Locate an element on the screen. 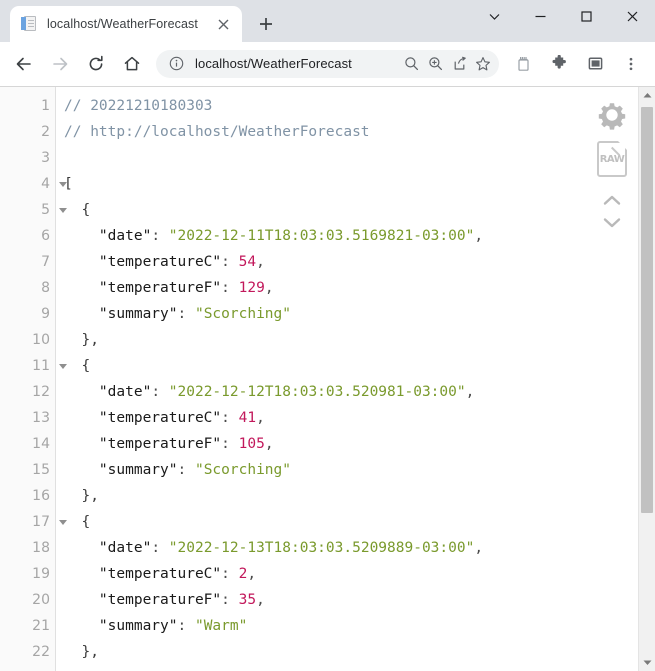 This screenshot has width=655, height=671. line-number-value: 3 is located at coordinates (45, 158).